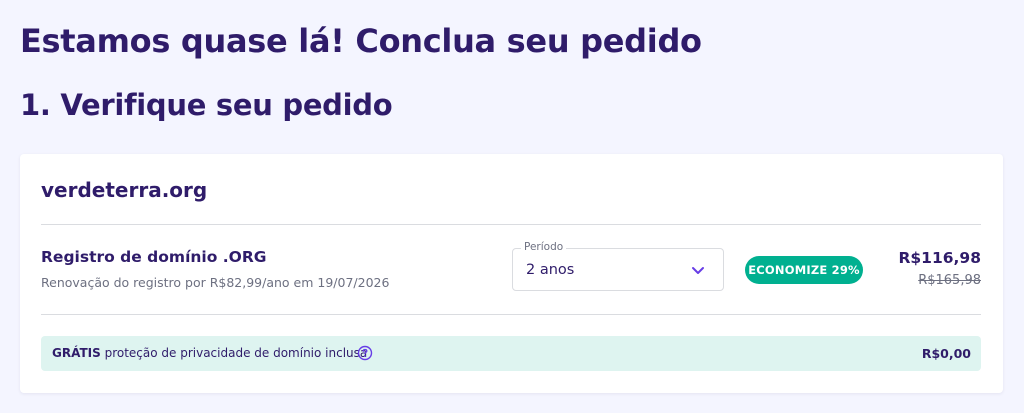  What do you see at coordinates (949, 280) in the screenshot?
I see `old-price: R$165,98` at bounding box center [949, 280].